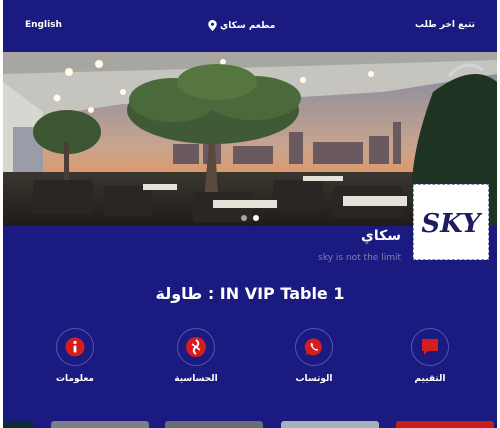 This screenshot has width=500, height=428. I want to click on review-button: التقييم, so click(430, 356).